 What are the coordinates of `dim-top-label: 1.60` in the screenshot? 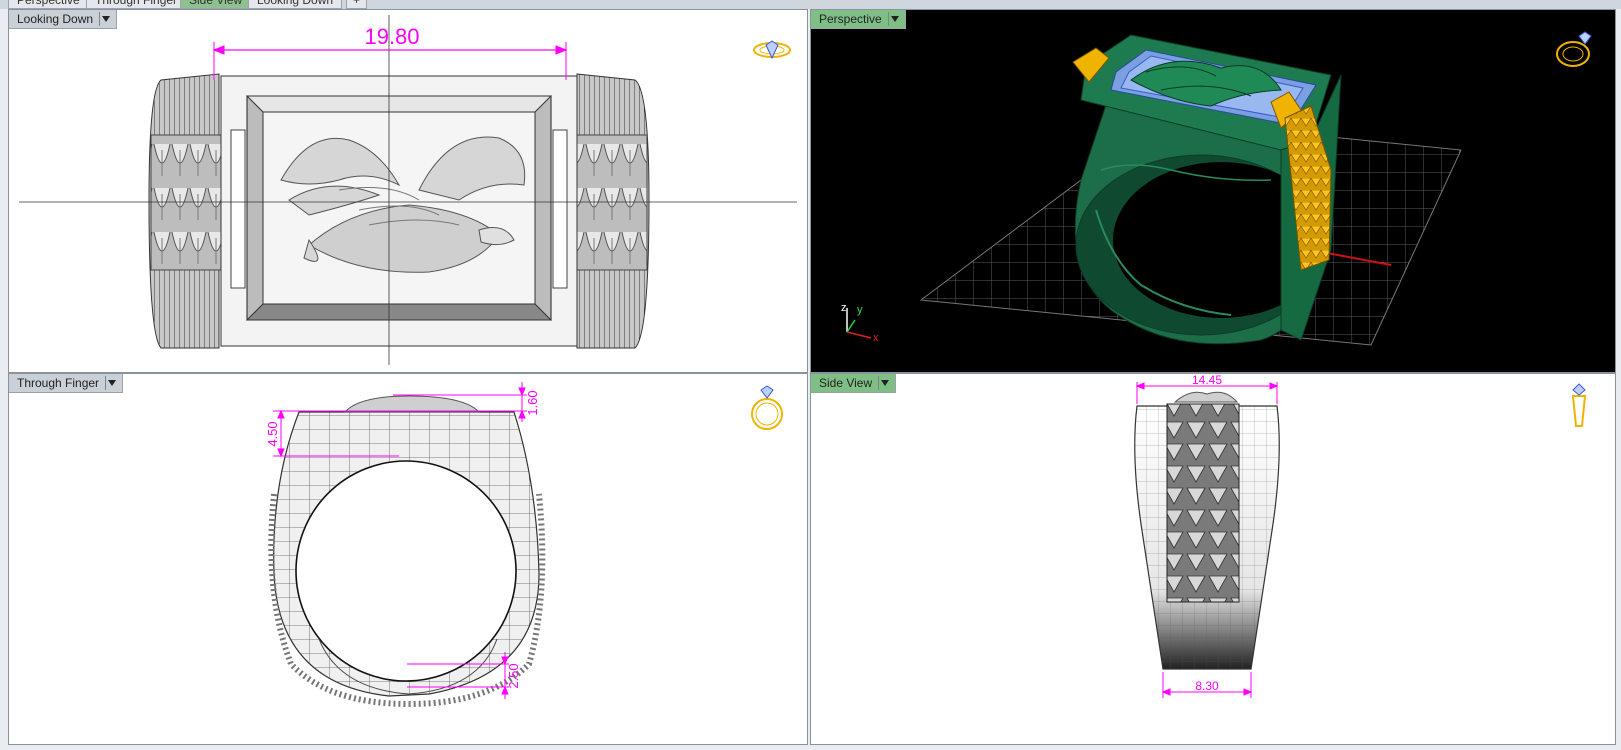 It's located at (532, 402).